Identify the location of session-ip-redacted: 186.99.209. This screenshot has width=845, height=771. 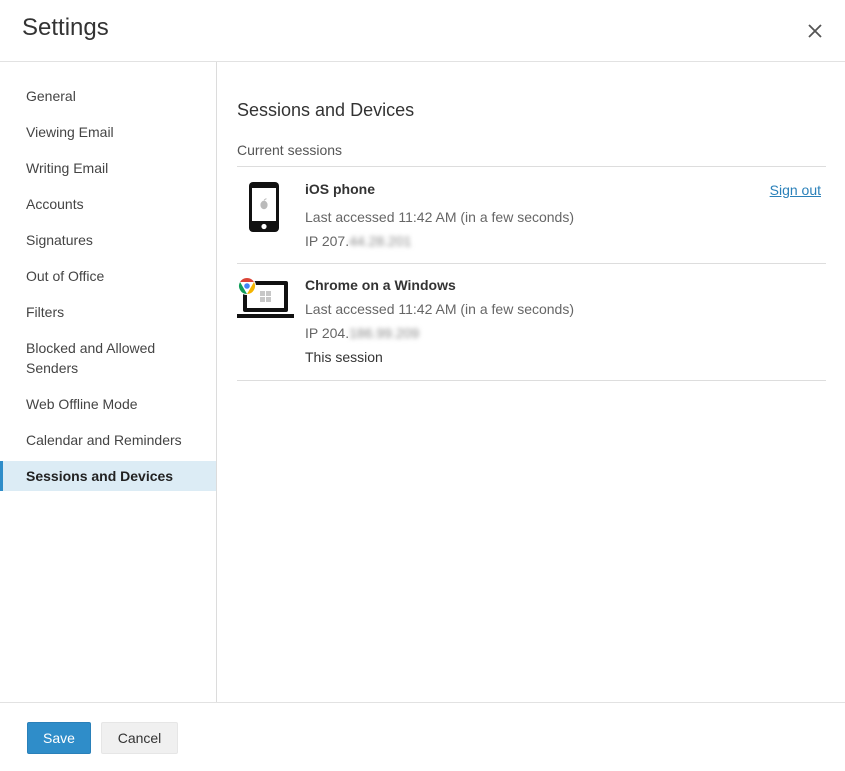
(384, 333).